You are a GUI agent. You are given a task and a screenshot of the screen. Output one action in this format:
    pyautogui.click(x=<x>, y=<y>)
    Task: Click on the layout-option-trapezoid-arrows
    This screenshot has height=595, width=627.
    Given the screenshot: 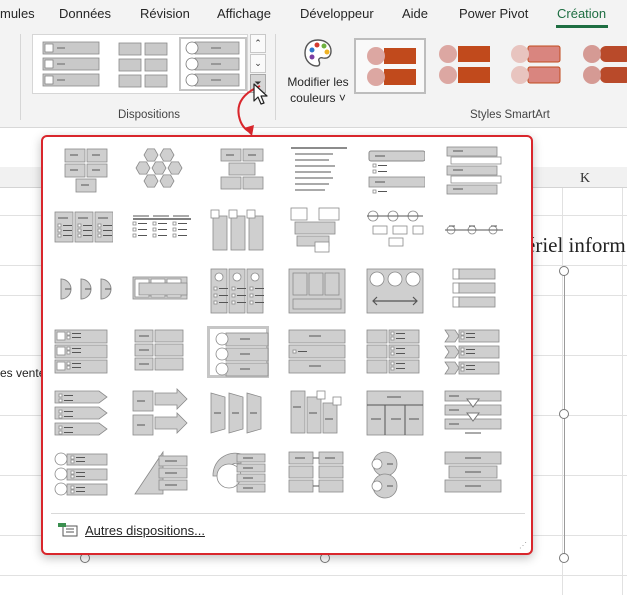 What is the action you would take?
    pyautogui.click(x=238, y=413)
    